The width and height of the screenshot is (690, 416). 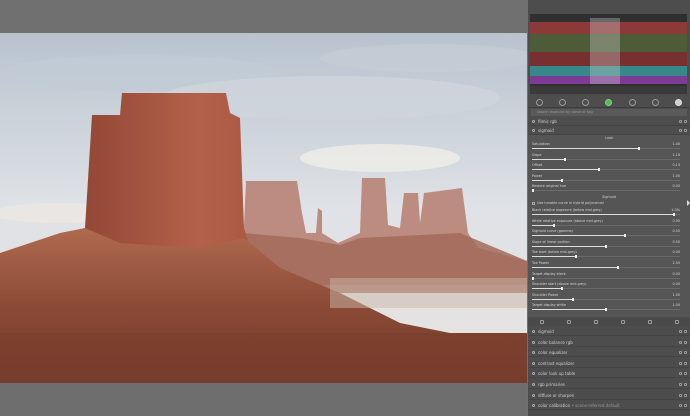 What do you see at coordinates (609, 102) in the screenshot?
I see `color-icon` at bounding box center [609, 102].